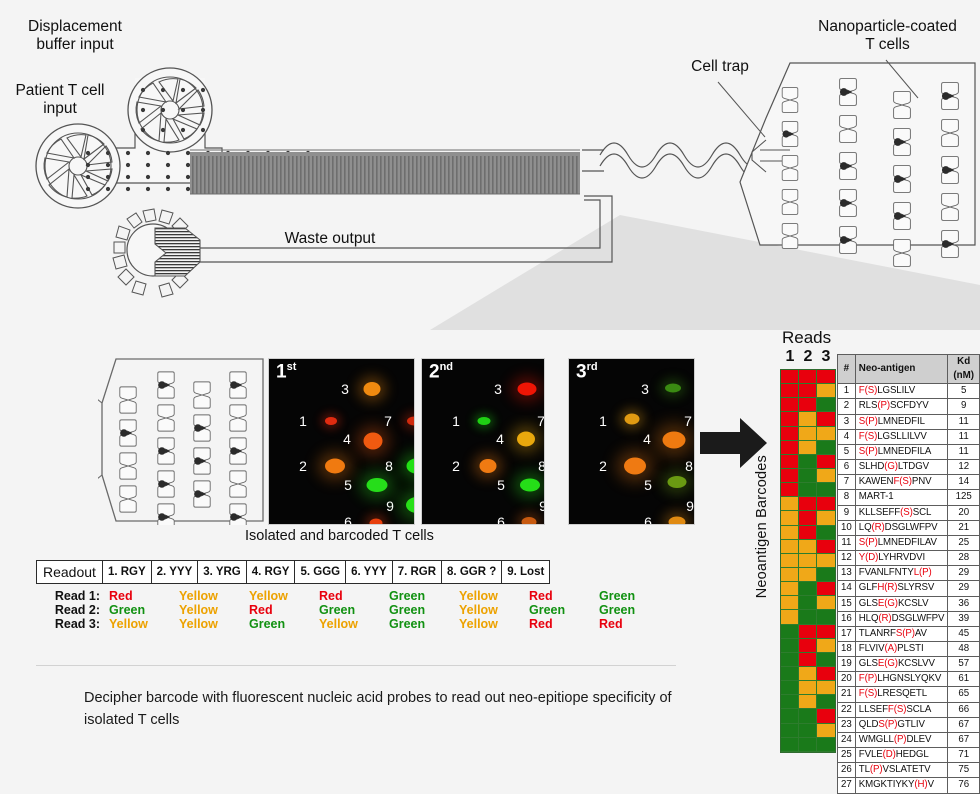  Describe the element at coordinates (908, 785) in the screenshot. I see `neoantigen-row: 27 KMGKTIYKY(H)V 76` at that location.